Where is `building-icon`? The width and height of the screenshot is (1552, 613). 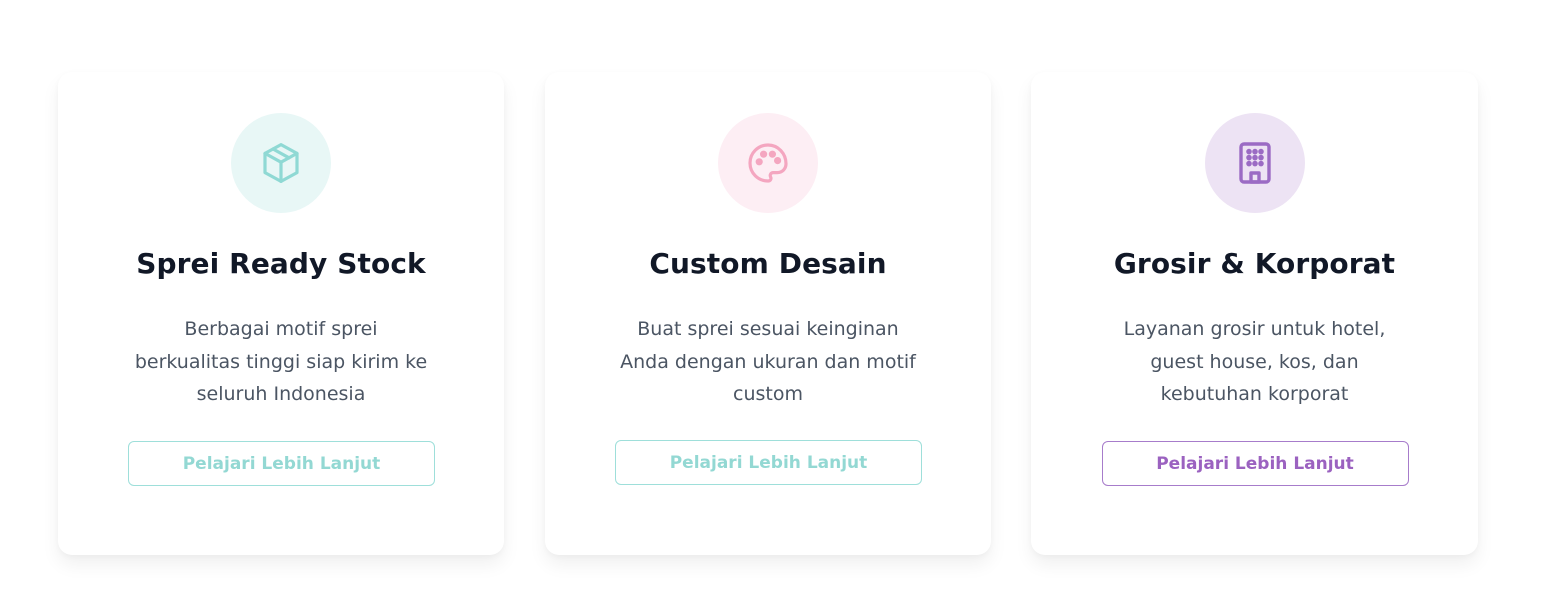
building-icon is located at coordinates (1254, 163).